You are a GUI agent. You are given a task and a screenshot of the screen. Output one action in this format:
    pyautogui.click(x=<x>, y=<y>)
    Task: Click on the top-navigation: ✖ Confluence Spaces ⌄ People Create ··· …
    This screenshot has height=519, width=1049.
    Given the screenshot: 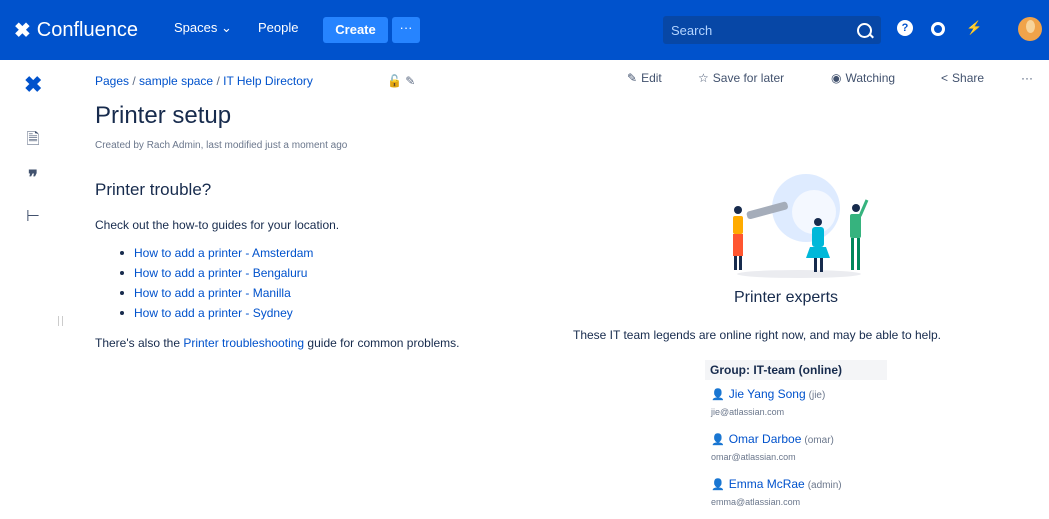 What is the action you would take?
    pyautogui.click(x=524, y=30)
    